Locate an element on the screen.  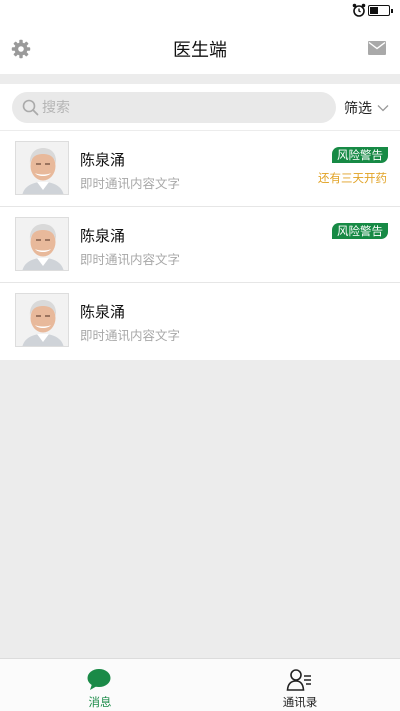
tab-label: 消息 is located at coordinates (100, 702).